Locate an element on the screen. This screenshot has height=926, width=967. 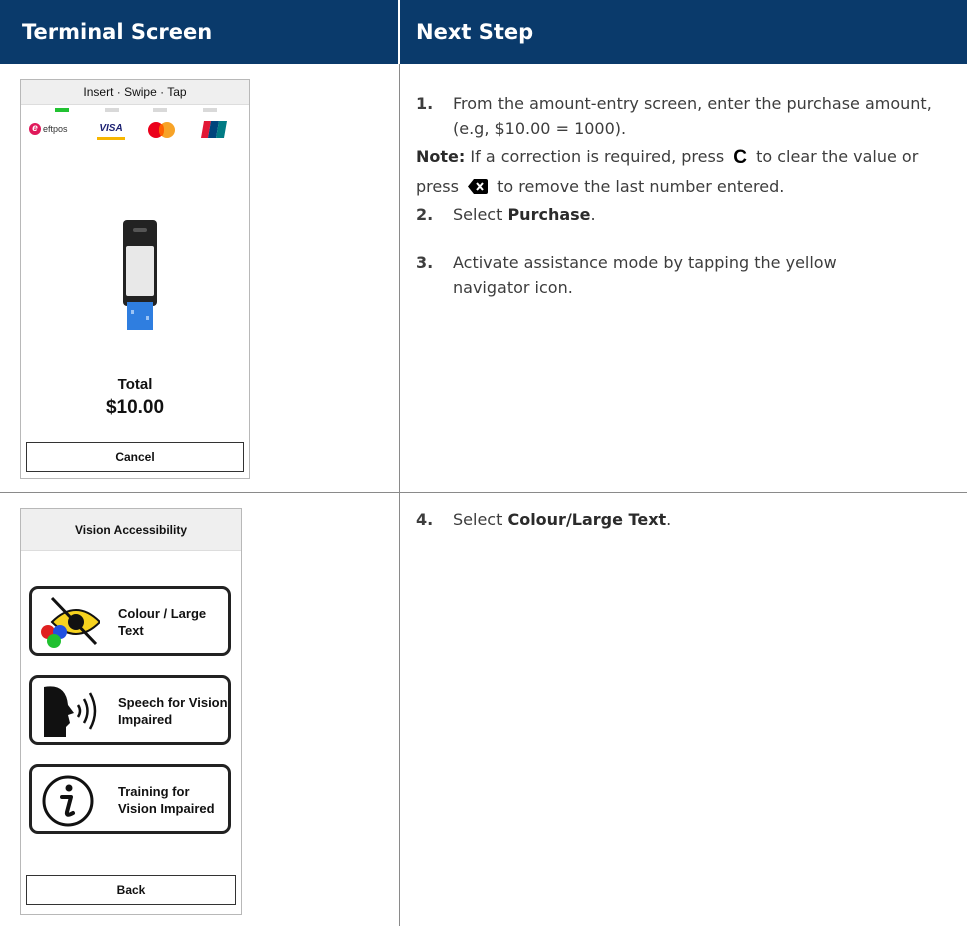
terminal-screen-header: Terminal Screen is located at coordinates (199, 32).